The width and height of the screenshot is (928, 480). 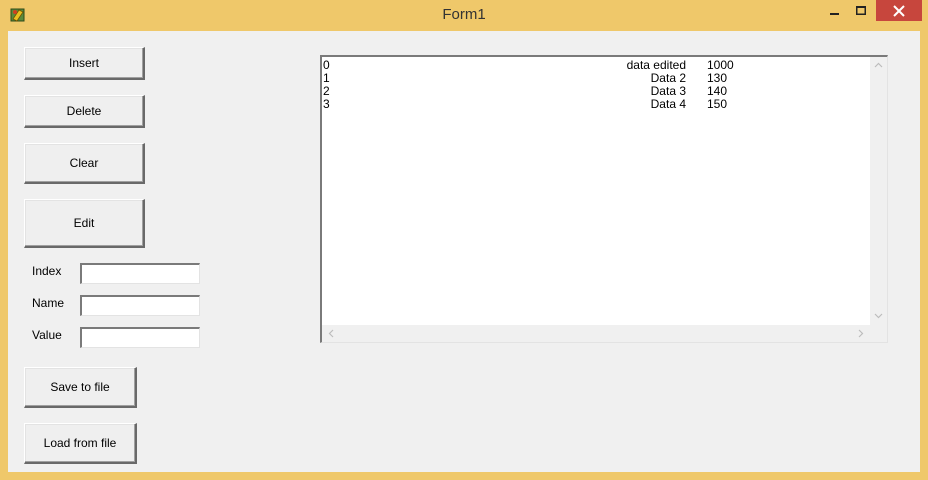 What do you see at coordinates (84, 163) in the screenshot?
I see `clear-button: Clear` at bounding box center [84, 163].